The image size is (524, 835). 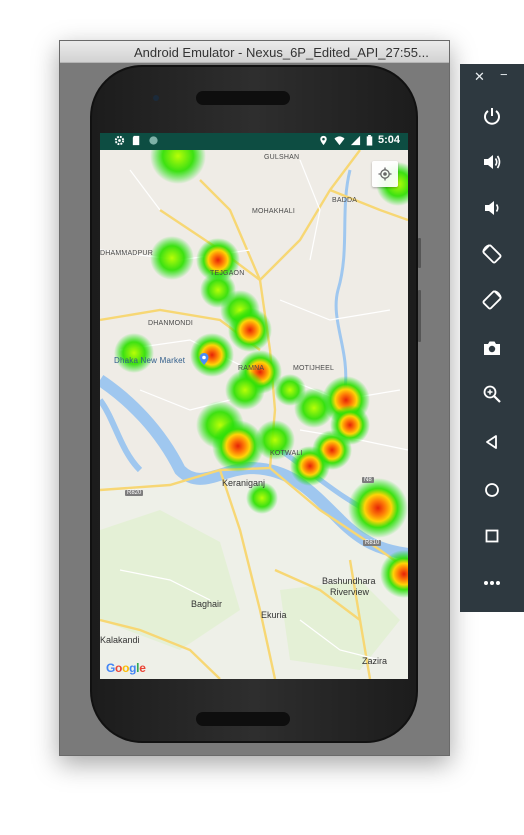 I want to click on road-badge-n8: N8, so click(x=368, y=480).